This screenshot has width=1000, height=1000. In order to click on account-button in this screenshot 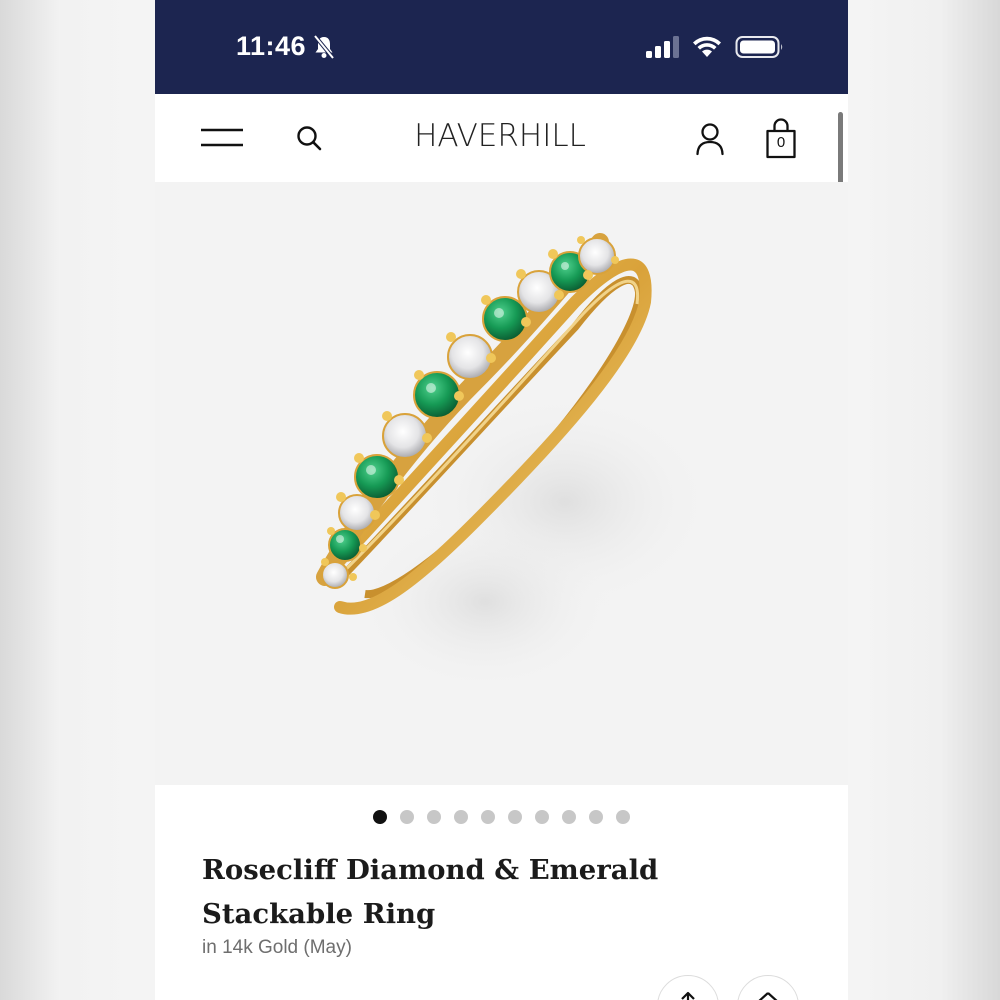, I will do `click(710, 139)`.